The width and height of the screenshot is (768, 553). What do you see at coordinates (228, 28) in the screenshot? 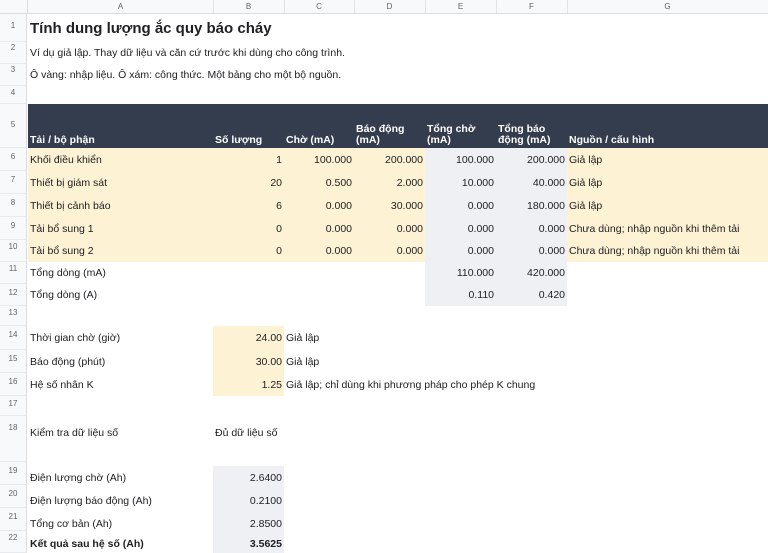
I see `sheet-title: Tính dung lượng ắc quy báo cháy` at bounding box center [228, 28].